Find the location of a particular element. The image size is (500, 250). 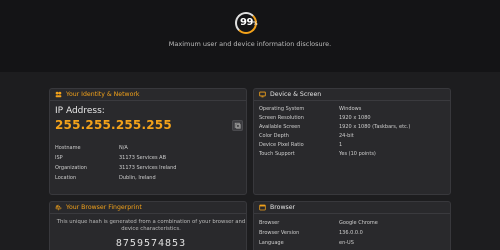

fingerprint-card-title: Your Browser Fingerprint is located at coordinates (104, 207).